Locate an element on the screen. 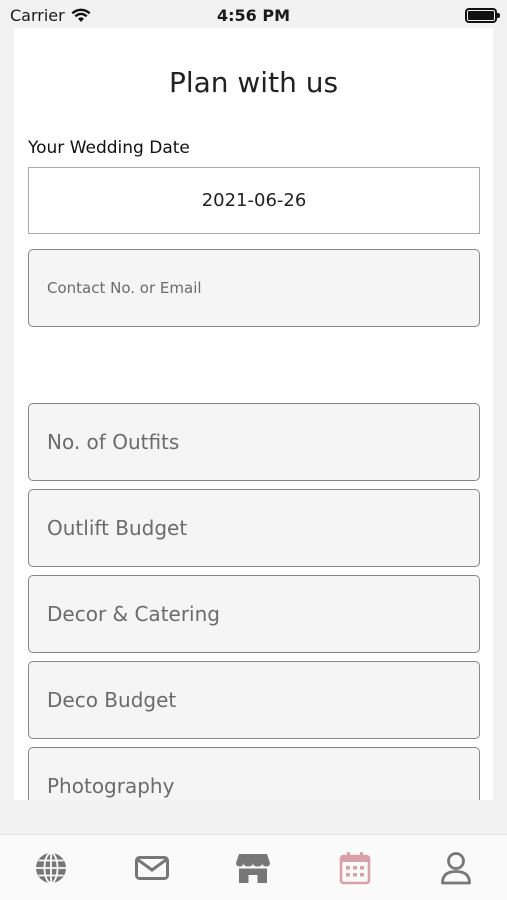 Image resolution: width=507 pixels, height=900 pixels. mail-icon is located at coordinates (152, 867).